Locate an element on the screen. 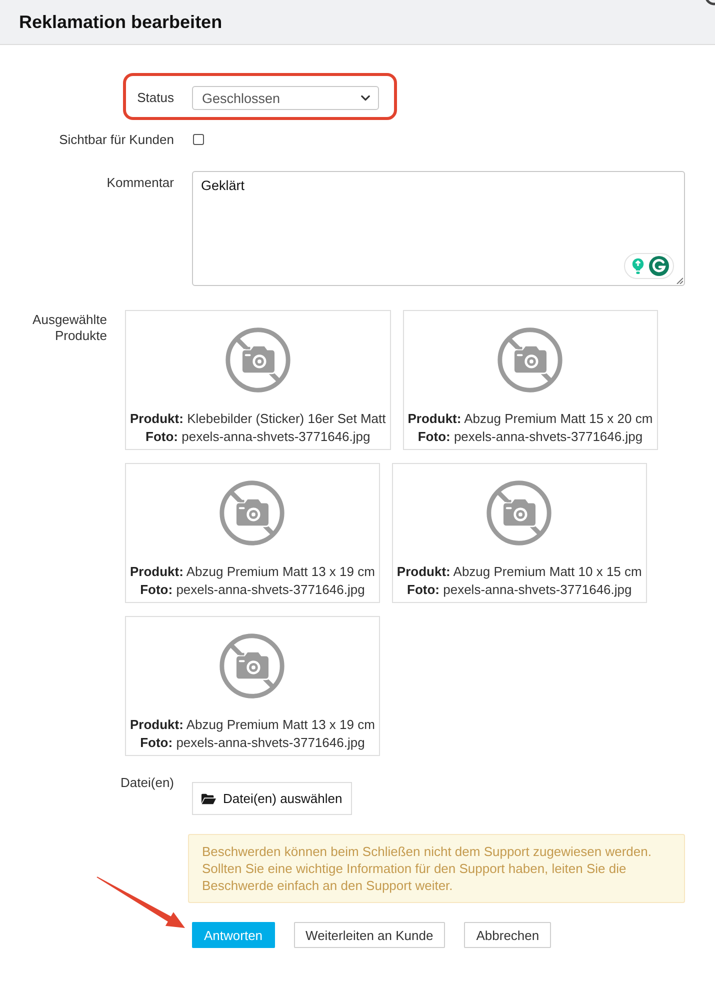  comment-field: Geklärt is located at coordinates (438, 228).